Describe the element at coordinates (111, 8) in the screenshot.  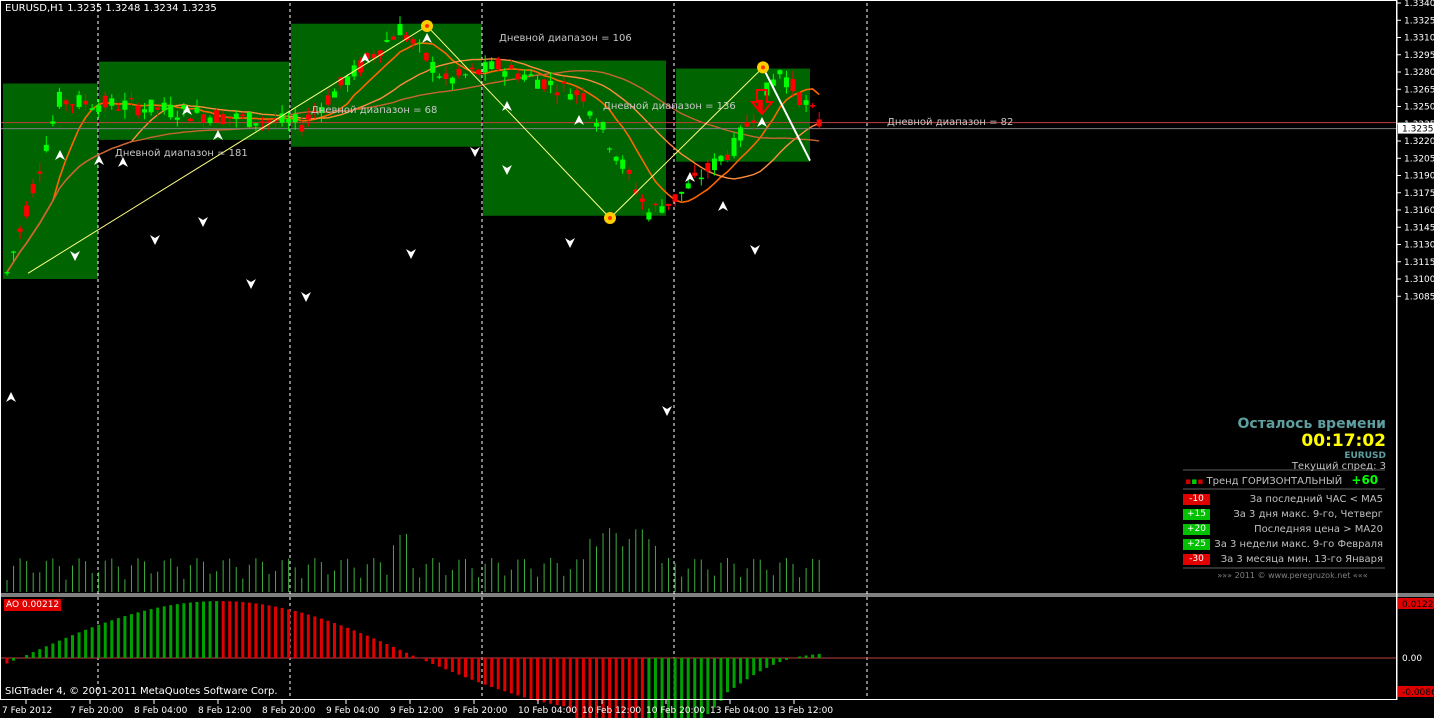
I see `symbol-header: EURUSD,H1 1.3235 1.3248 1.3234 1.3235` at that location.